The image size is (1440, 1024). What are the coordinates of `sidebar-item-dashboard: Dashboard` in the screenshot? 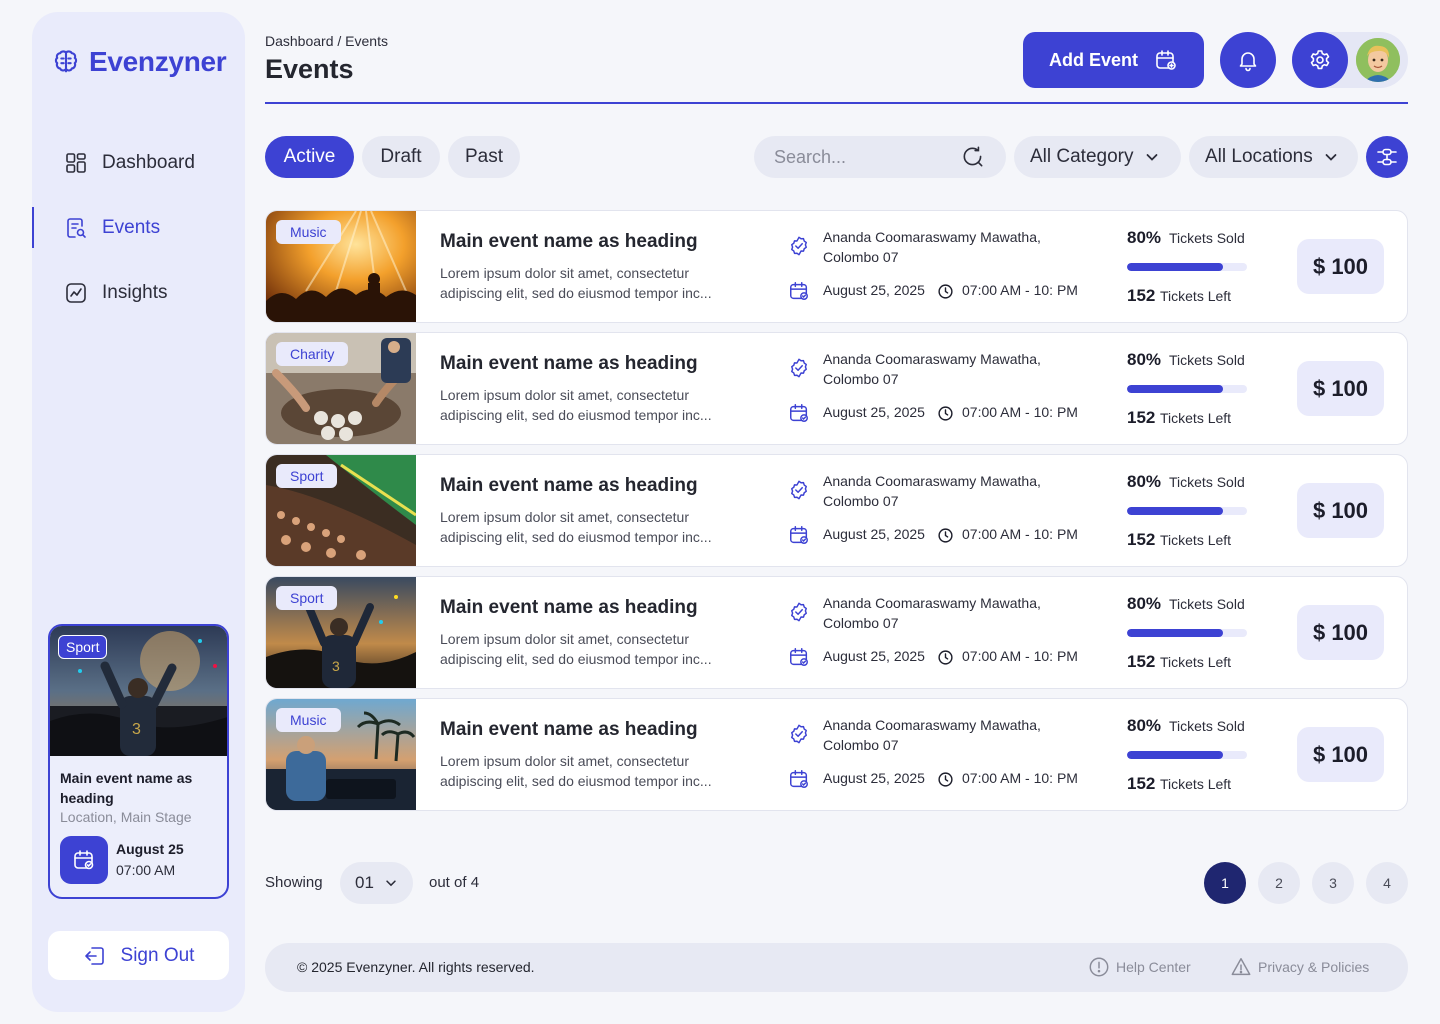 It's located at (138, 162).